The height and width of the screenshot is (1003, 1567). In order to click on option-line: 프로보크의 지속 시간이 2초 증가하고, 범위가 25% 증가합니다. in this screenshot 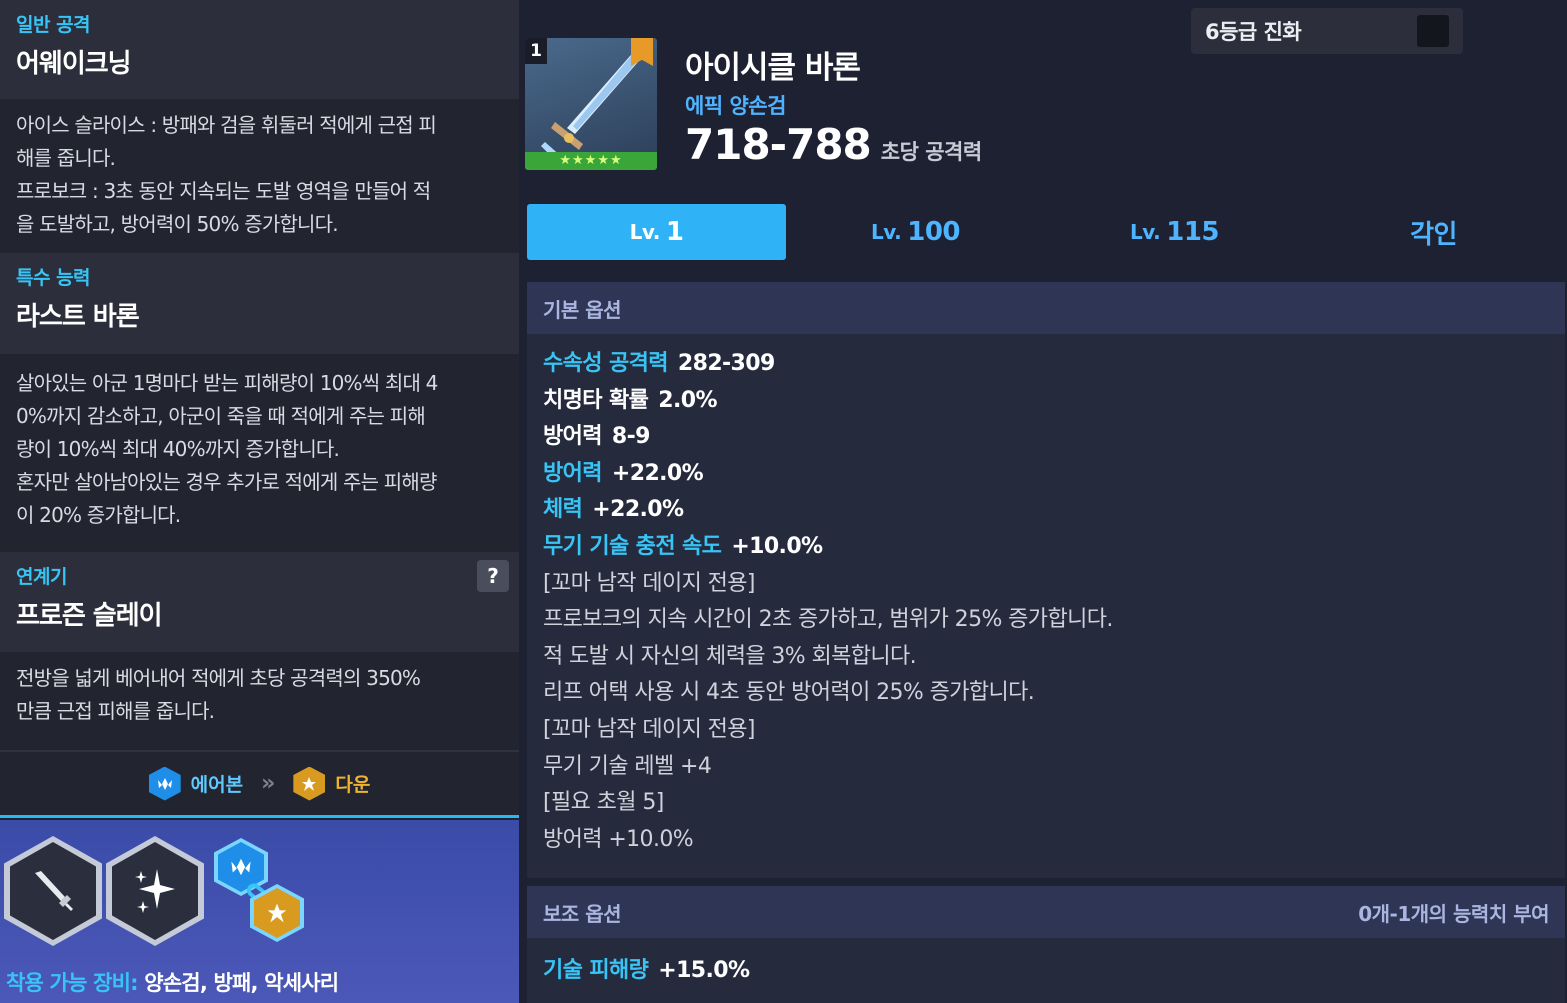, I will do `click(1046, 620)`.